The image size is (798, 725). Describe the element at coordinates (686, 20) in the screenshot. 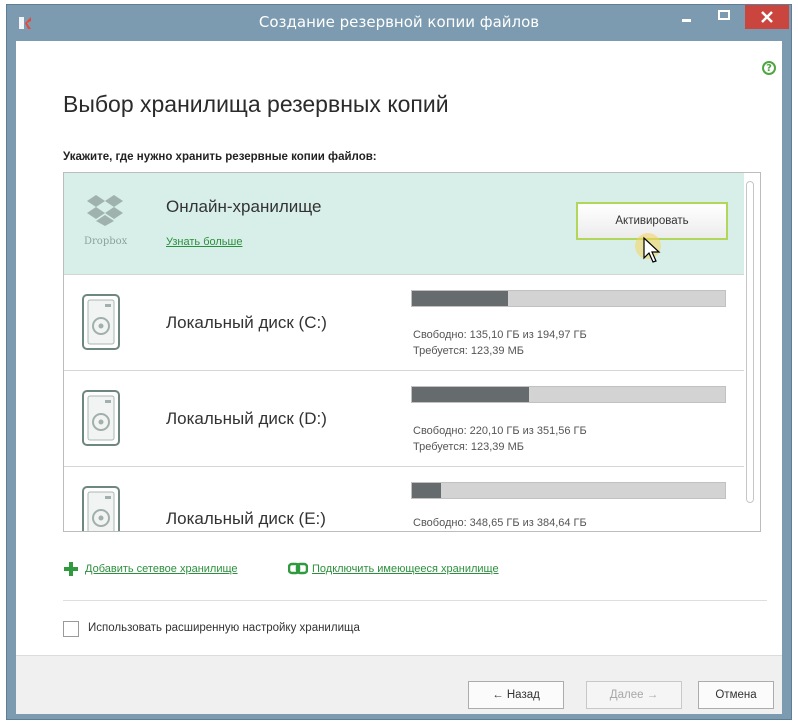

I see `minimize-icon` at that location.